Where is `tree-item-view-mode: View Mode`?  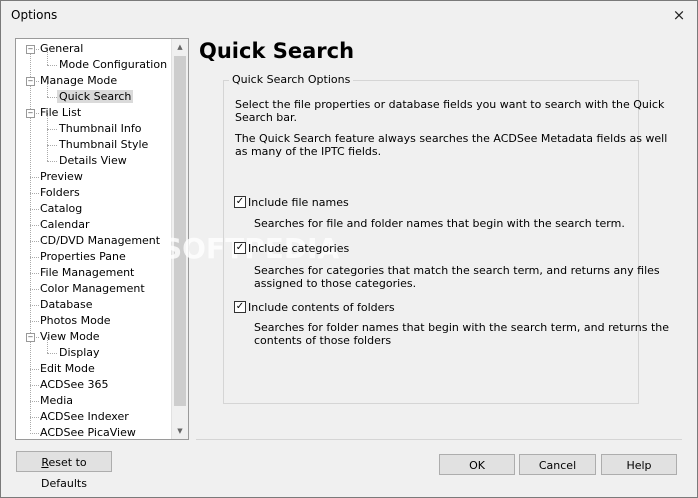
tree-item-view-mode: View Mode is located at coordinates (70, 337).